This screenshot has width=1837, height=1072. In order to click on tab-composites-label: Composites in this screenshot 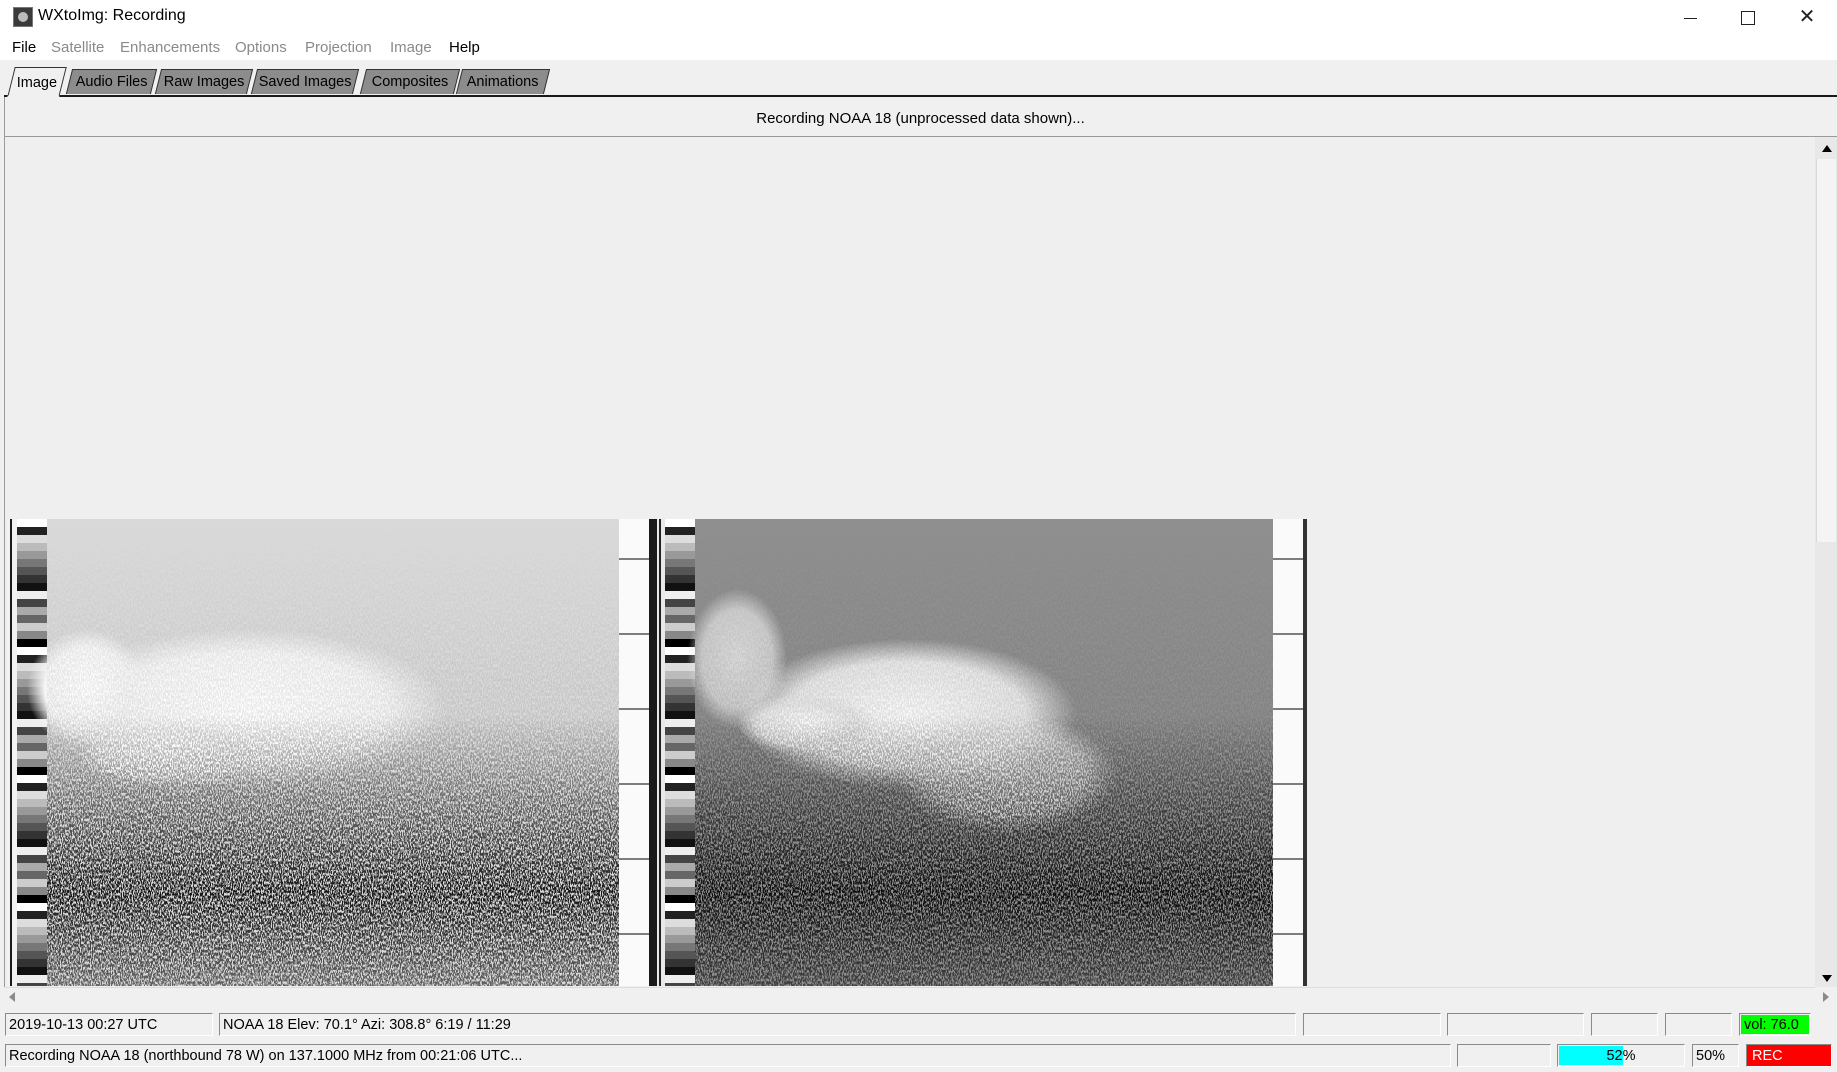, I will do `click(410, 82)`.